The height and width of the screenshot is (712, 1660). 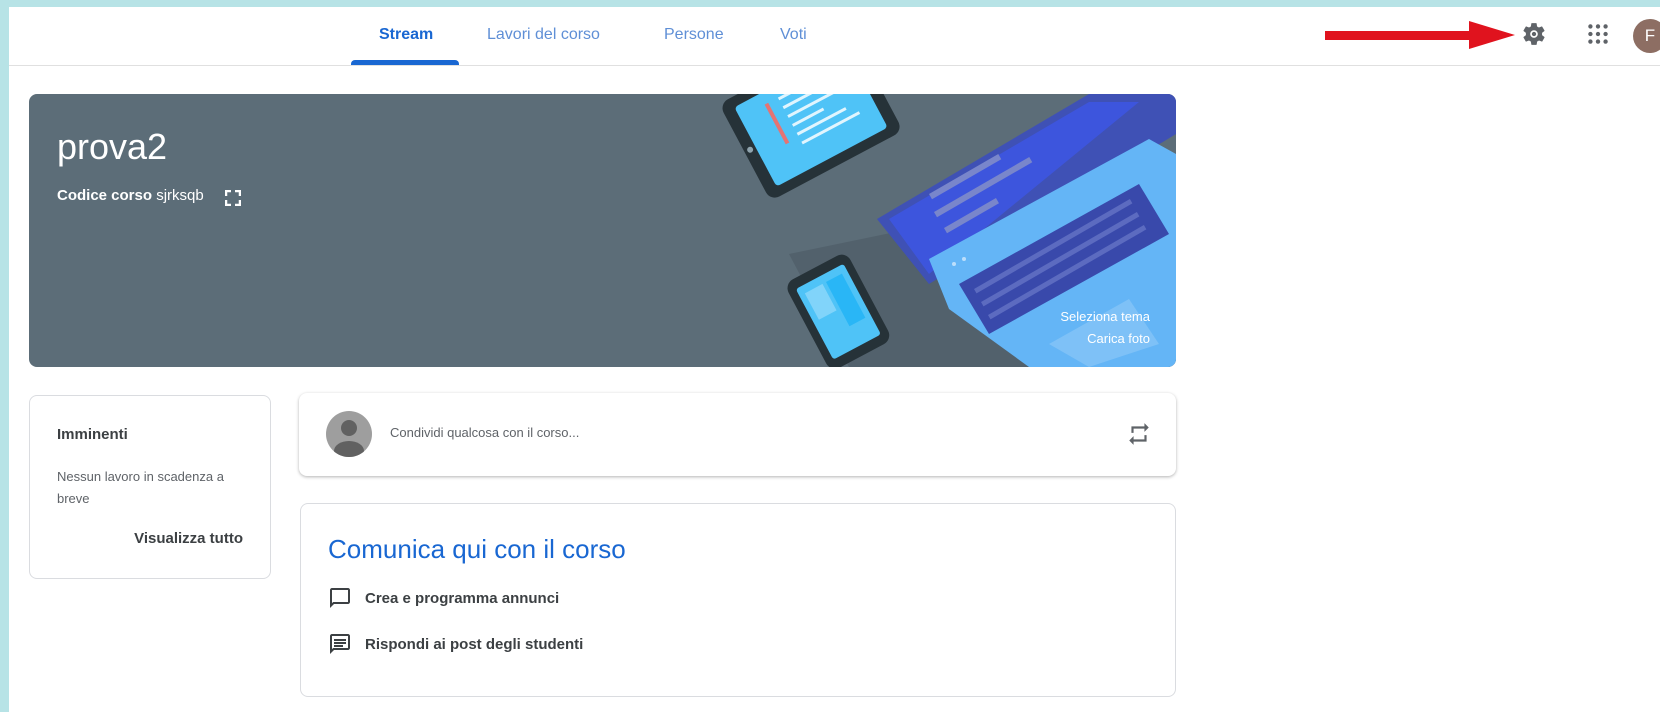 What do you see at coordinates (543, 36) in the screenshot?
I see `tab-lavori-del-corso: Lavori del corso` at bounding box center [543, 36].